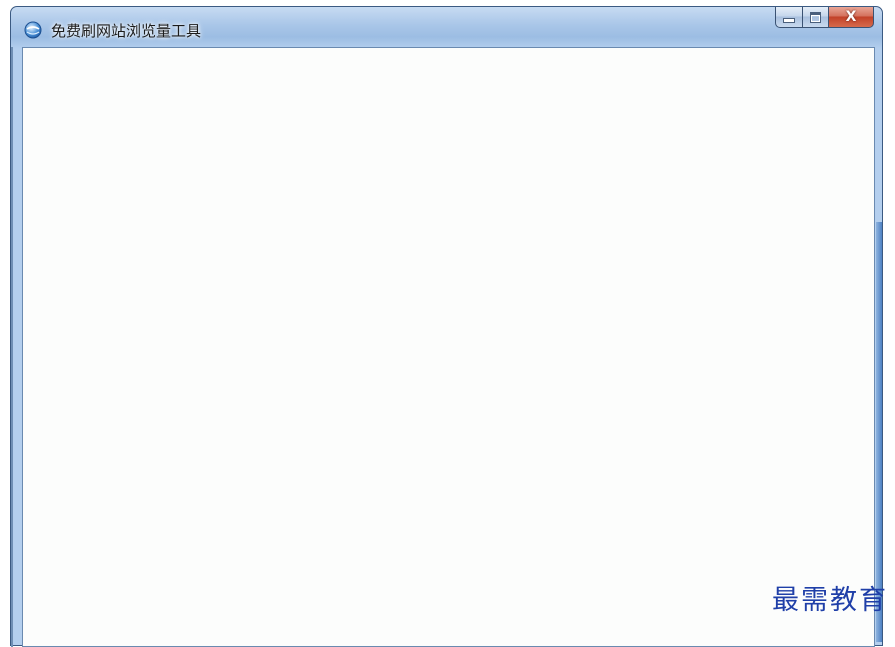 Image resolution: width=895 pixels, height=647 pixels. What do you see at coordinates (446, 27) in the screenshot?
I see `title-bar: 免费刷网站浏览量工具 X` at bounding box center [446, 27].